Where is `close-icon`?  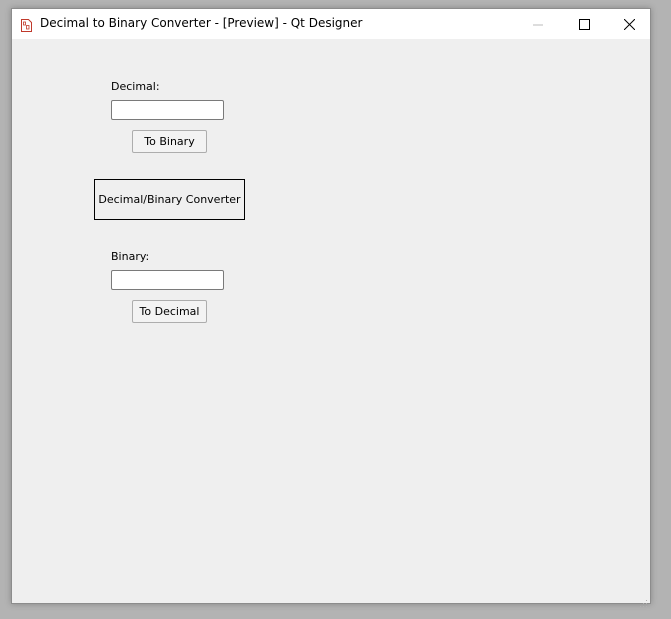 close-icon is located at coordinates (629, 24).